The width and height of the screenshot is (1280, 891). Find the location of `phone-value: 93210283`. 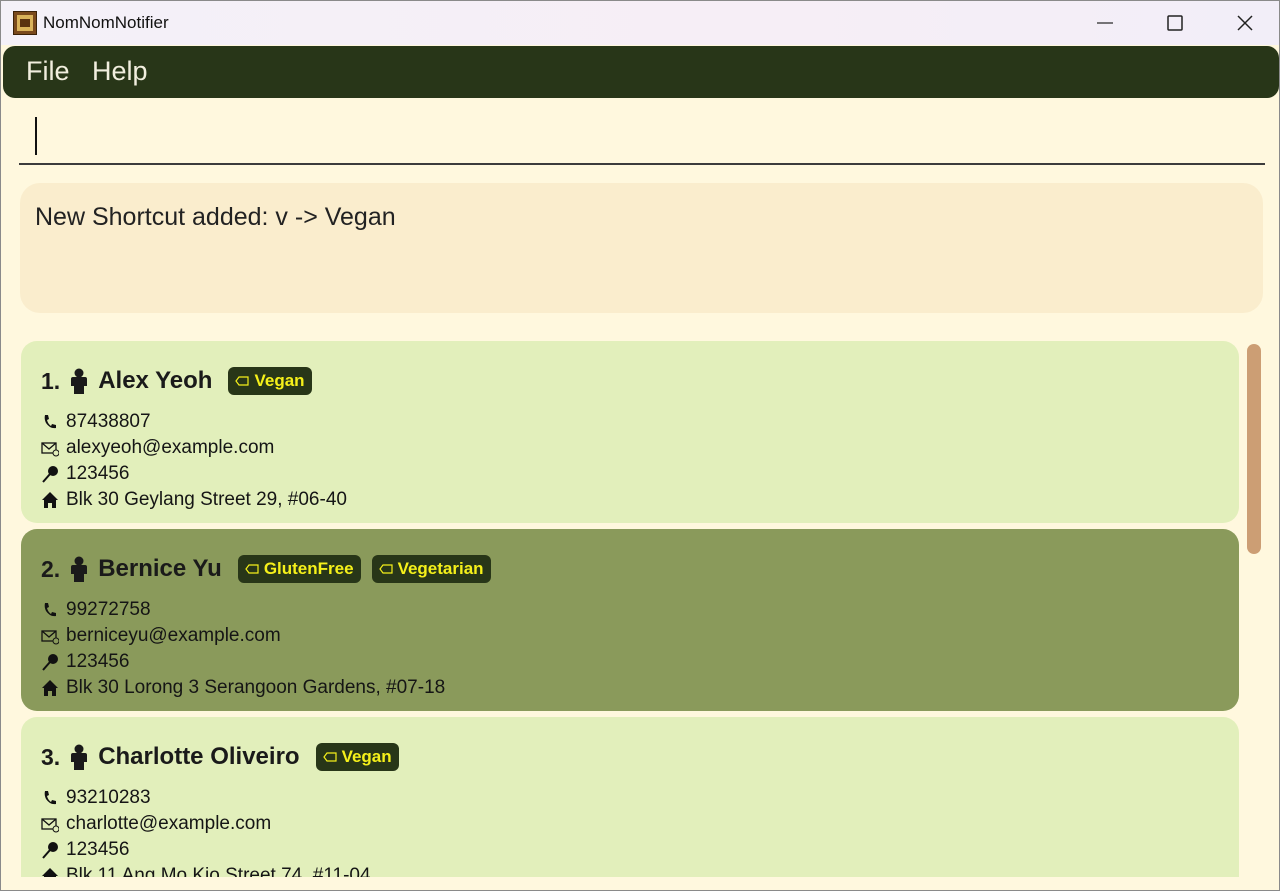

phone-value: 93210283 is located at coordinates (108, 797).